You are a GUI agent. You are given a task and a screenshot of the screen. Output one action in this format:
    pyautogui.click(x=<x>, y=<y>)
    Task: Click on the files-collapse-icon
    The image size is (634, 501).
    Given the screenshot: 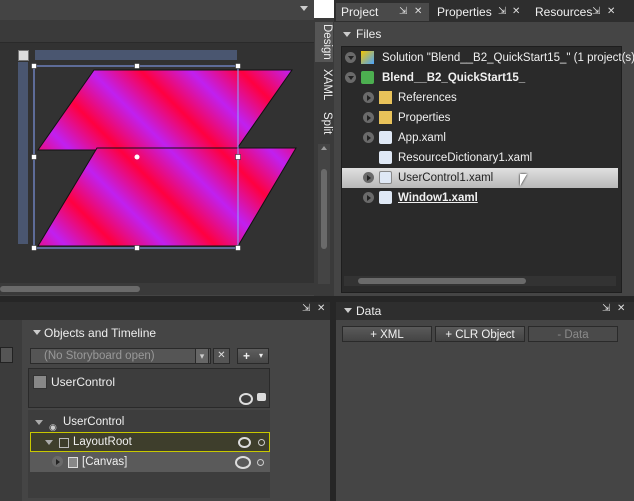 What is the action you would take?
    pyautogui.click(x=347, y=34)
    